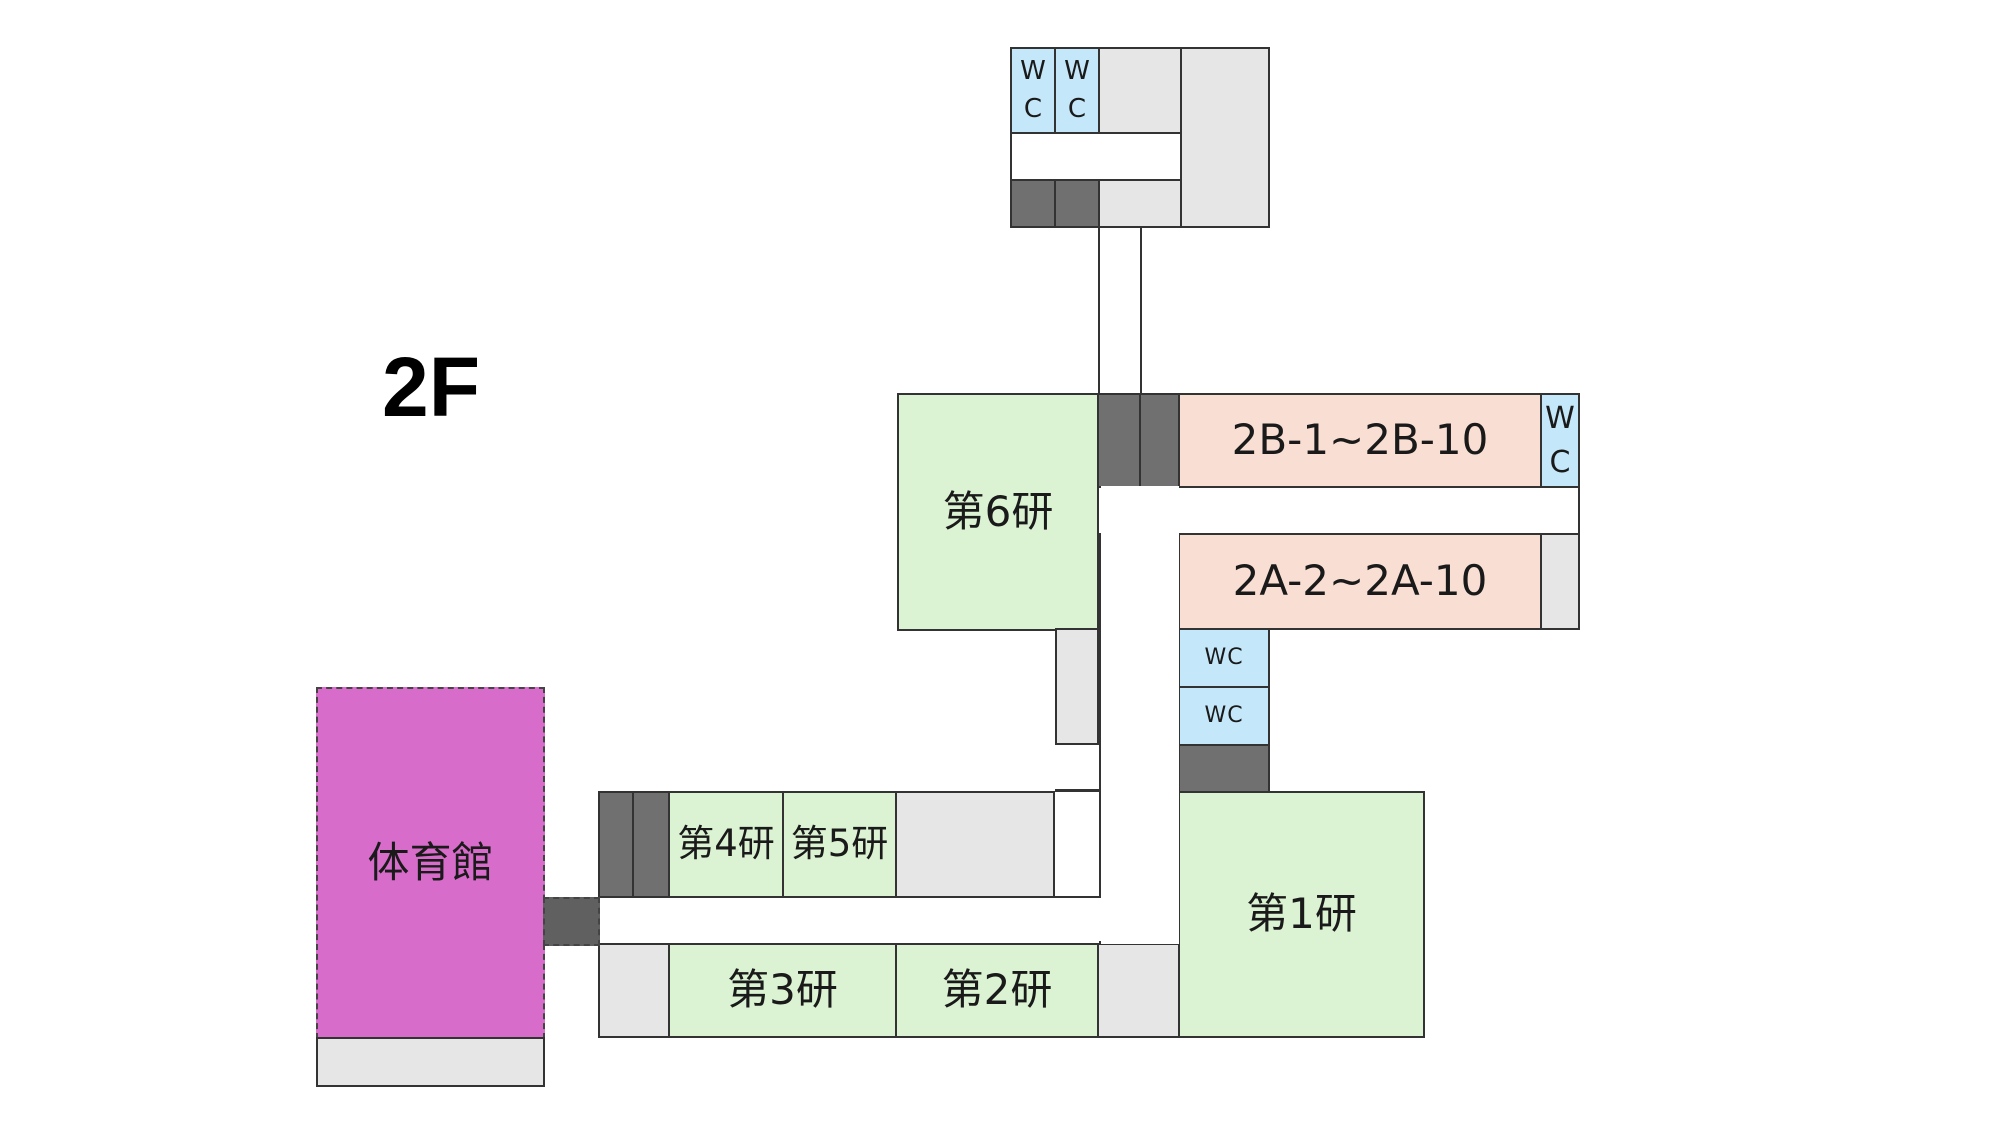 The width and height of the screenshot is (2000, 1125). Describe the element at coordinates (998, 512) in the screenshot. I see `lab-6: 第6研` at that location.